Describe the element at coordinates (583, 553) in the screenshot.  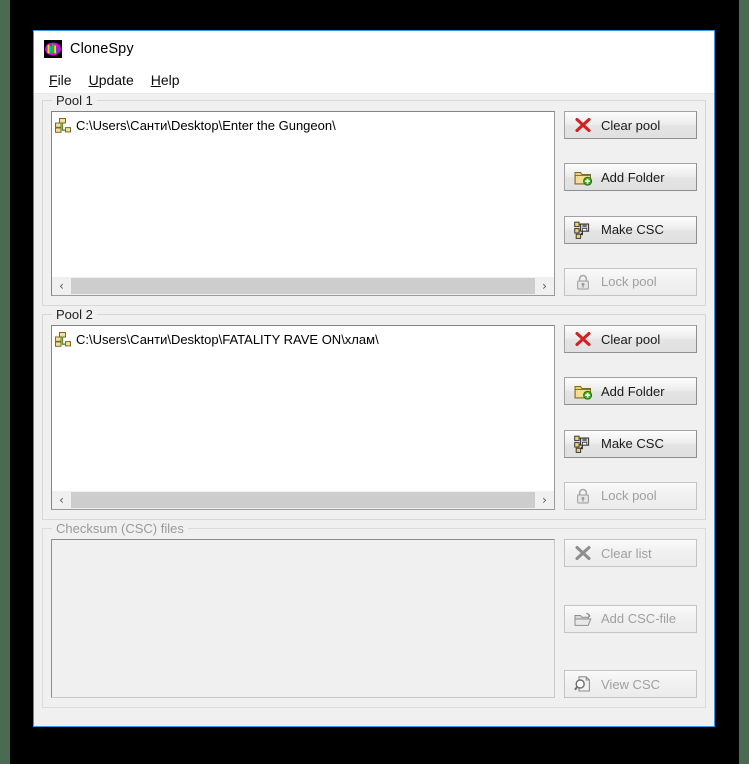
I see `grey-x-icon` at that location.